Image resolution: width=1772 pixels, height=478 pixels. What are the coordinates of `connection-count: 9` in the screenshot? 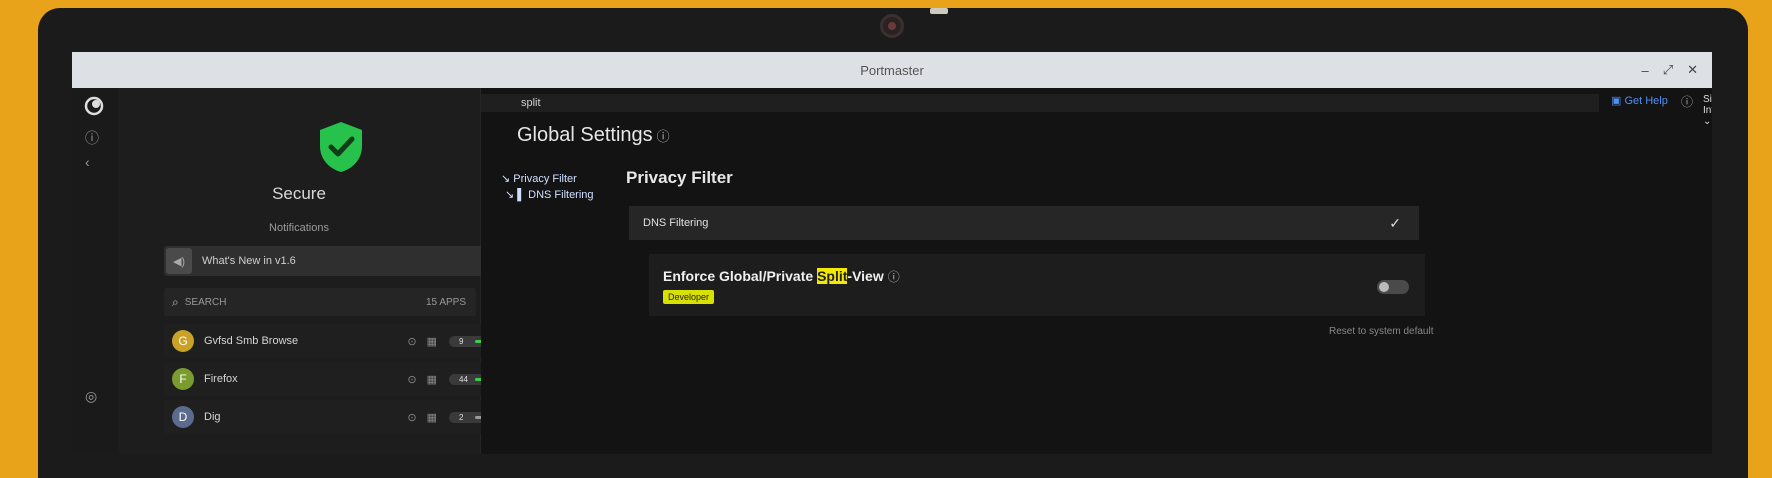 It's located at (461, 341).